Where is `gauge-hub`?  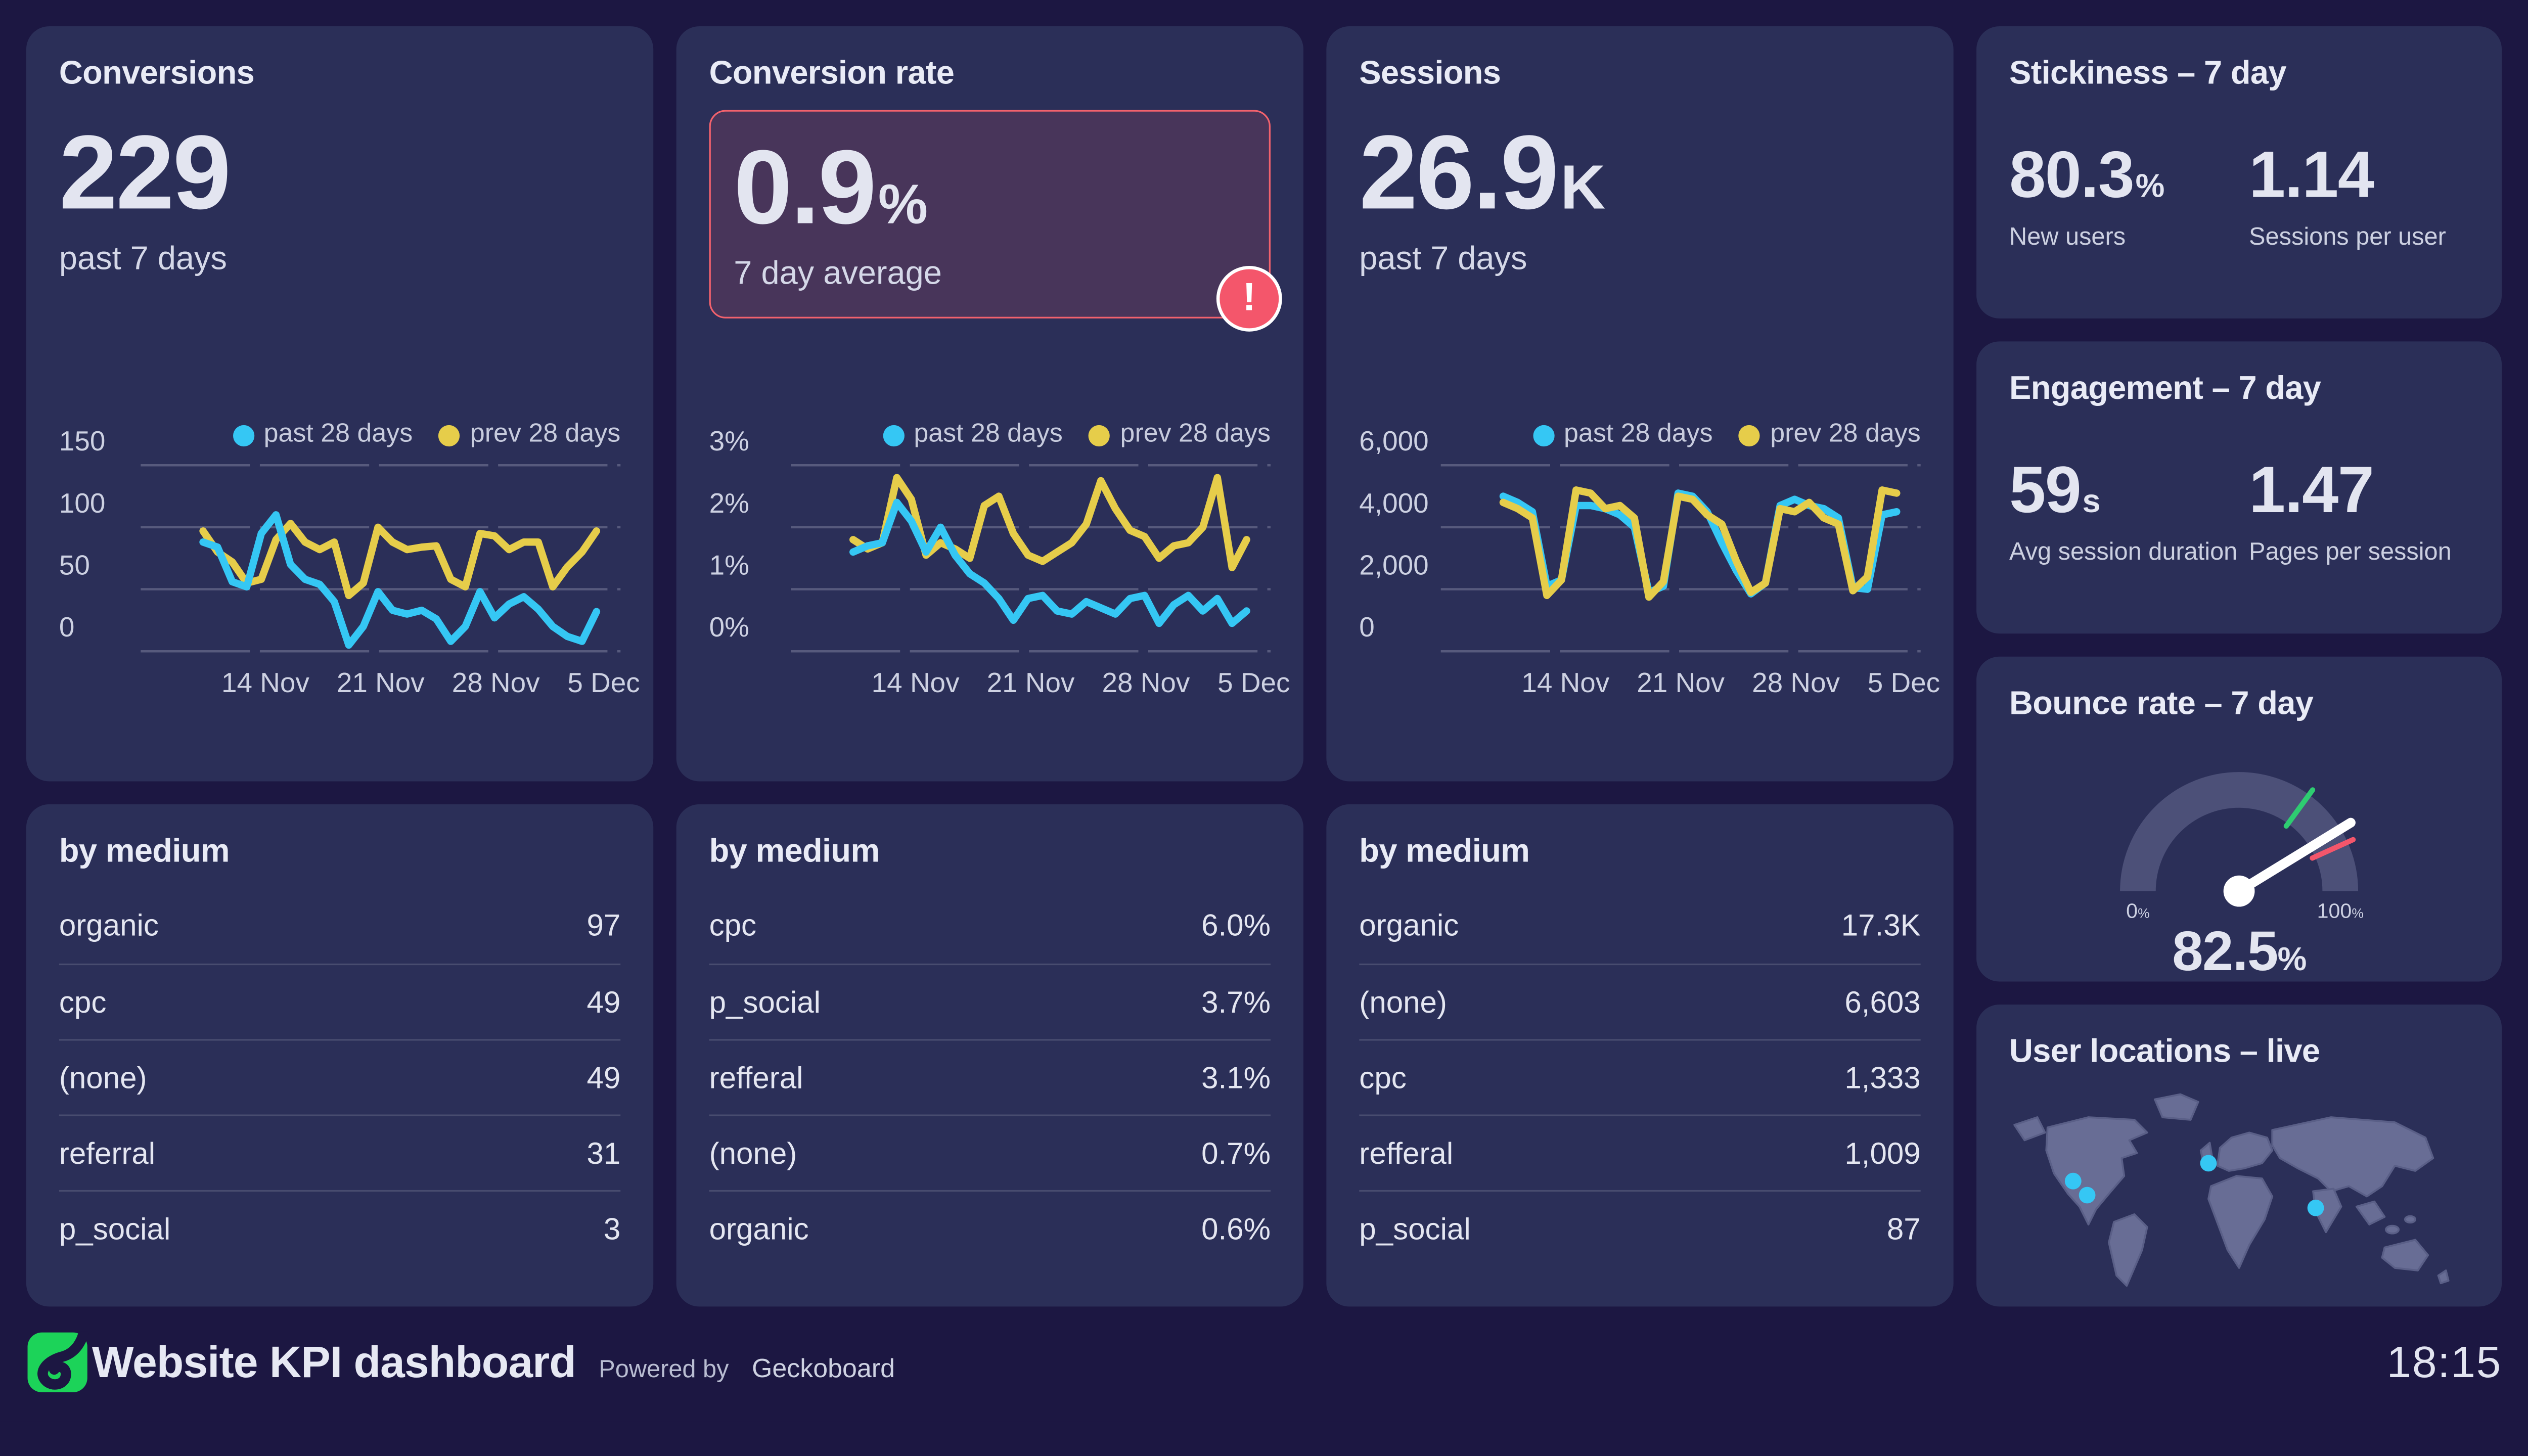 gauge-hub is located at coordinates (2239, 891).